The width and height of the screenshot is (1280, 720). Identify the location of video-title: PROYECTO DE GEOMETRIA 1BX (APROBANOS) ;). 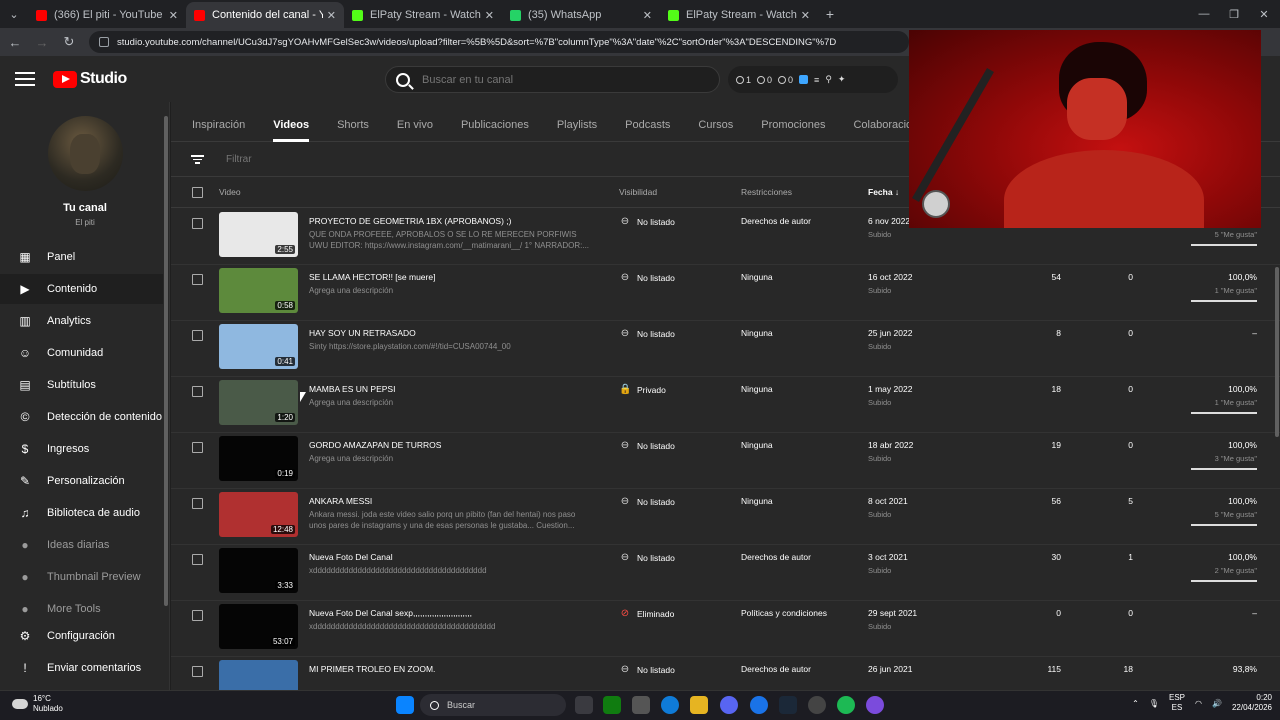
(410, 221).